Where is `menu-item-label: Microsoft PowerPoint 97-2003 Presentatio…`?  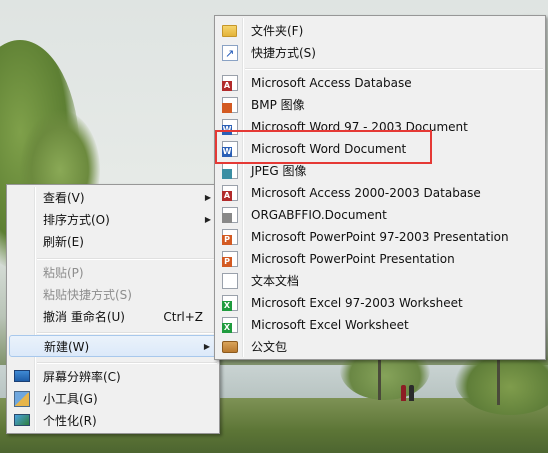 menu-item-label: Microsoft PowerPoint 97-2003 Presentatio… is located at coordinates (380, 237).